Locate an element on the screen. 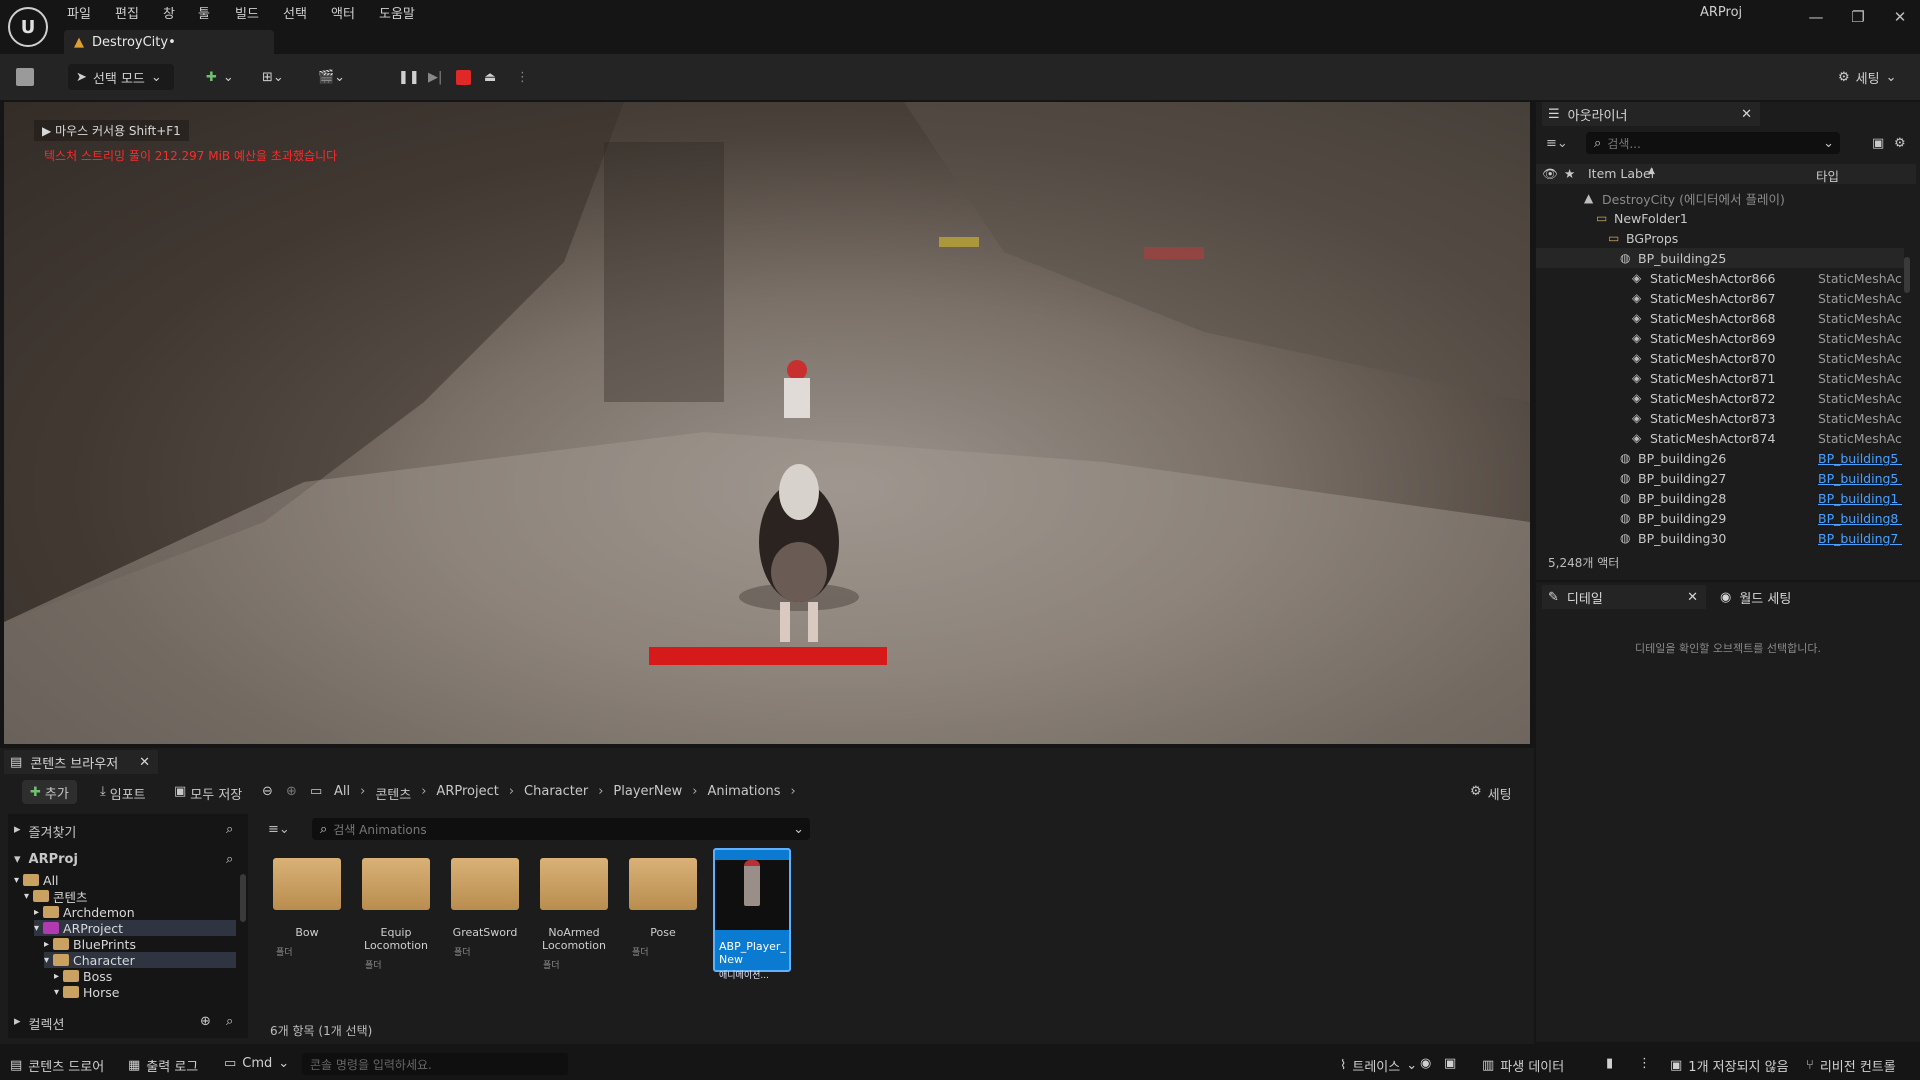 The image size is (1920, 1080). outliner-row: ◈ StaticMeshActor869 StaticMeshAct is located at coordinates (1720, 338).